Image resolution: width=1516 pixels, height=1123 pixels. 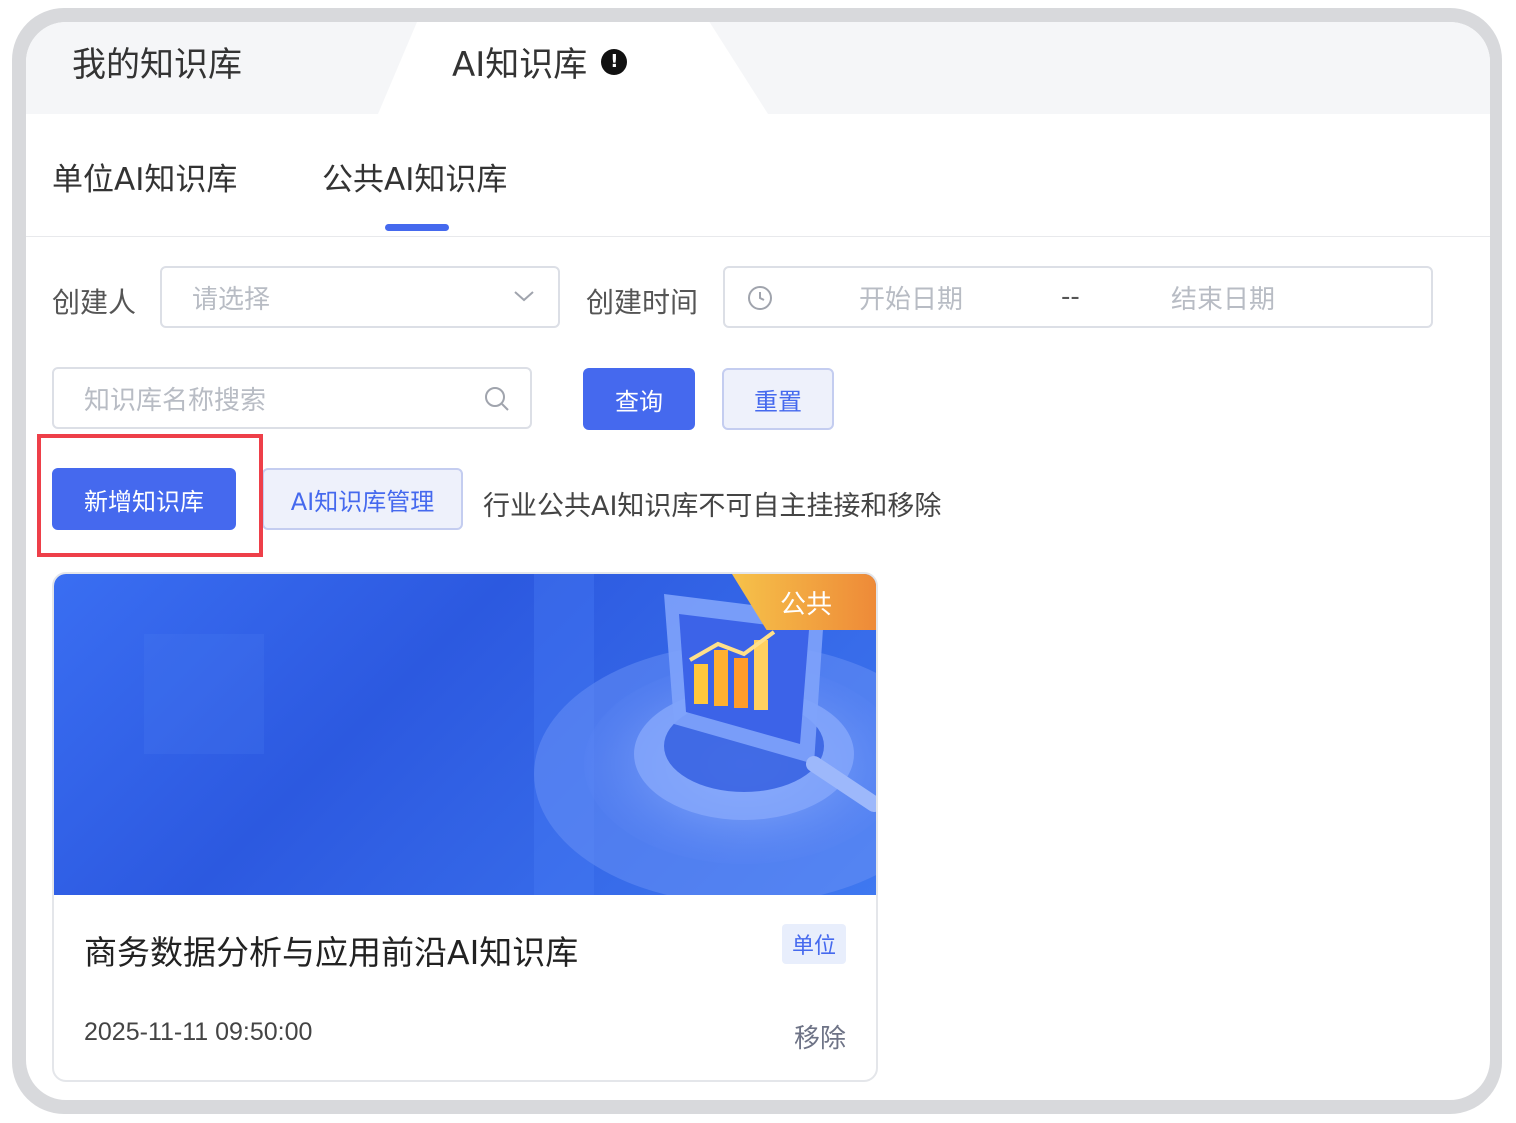 What do you see at coordinates (510, 734) in the screenshot?
I see `cover-illustration` at bounding box center [510, 734].